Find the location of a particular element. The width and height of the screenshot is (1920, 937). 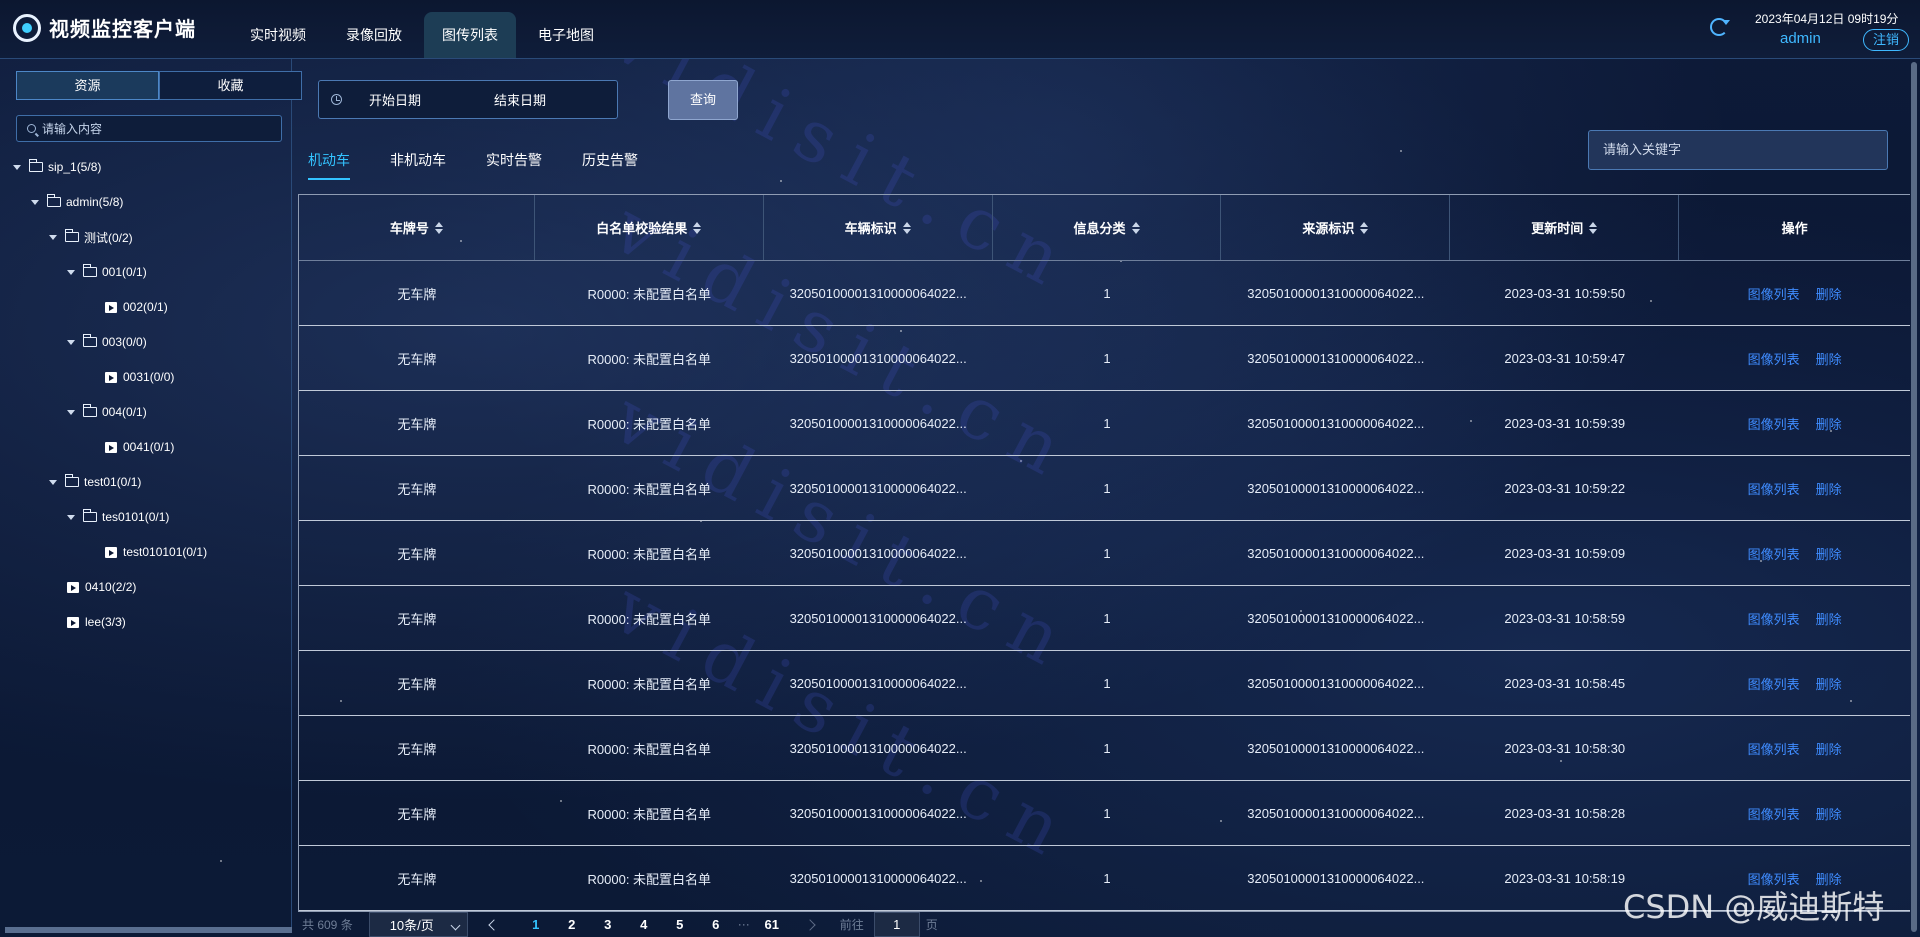

column-header: 白名单校验结果 is located at coordinates (649, 227).